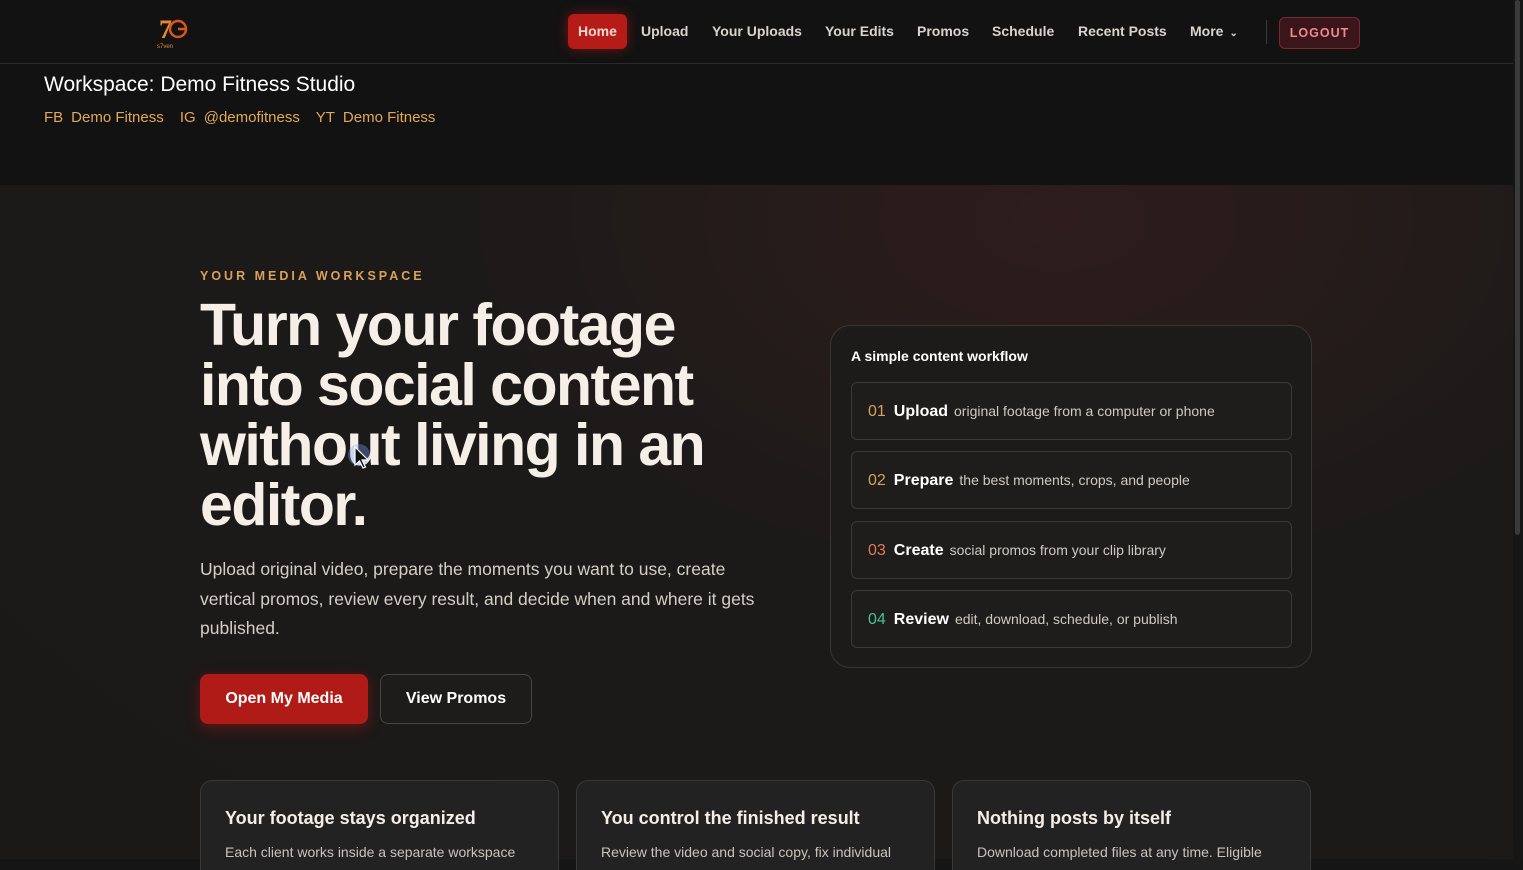  Describe the element at coordinates (1319, 33) in the screenshot. I see `logout-button: LOGOUT` at that location.